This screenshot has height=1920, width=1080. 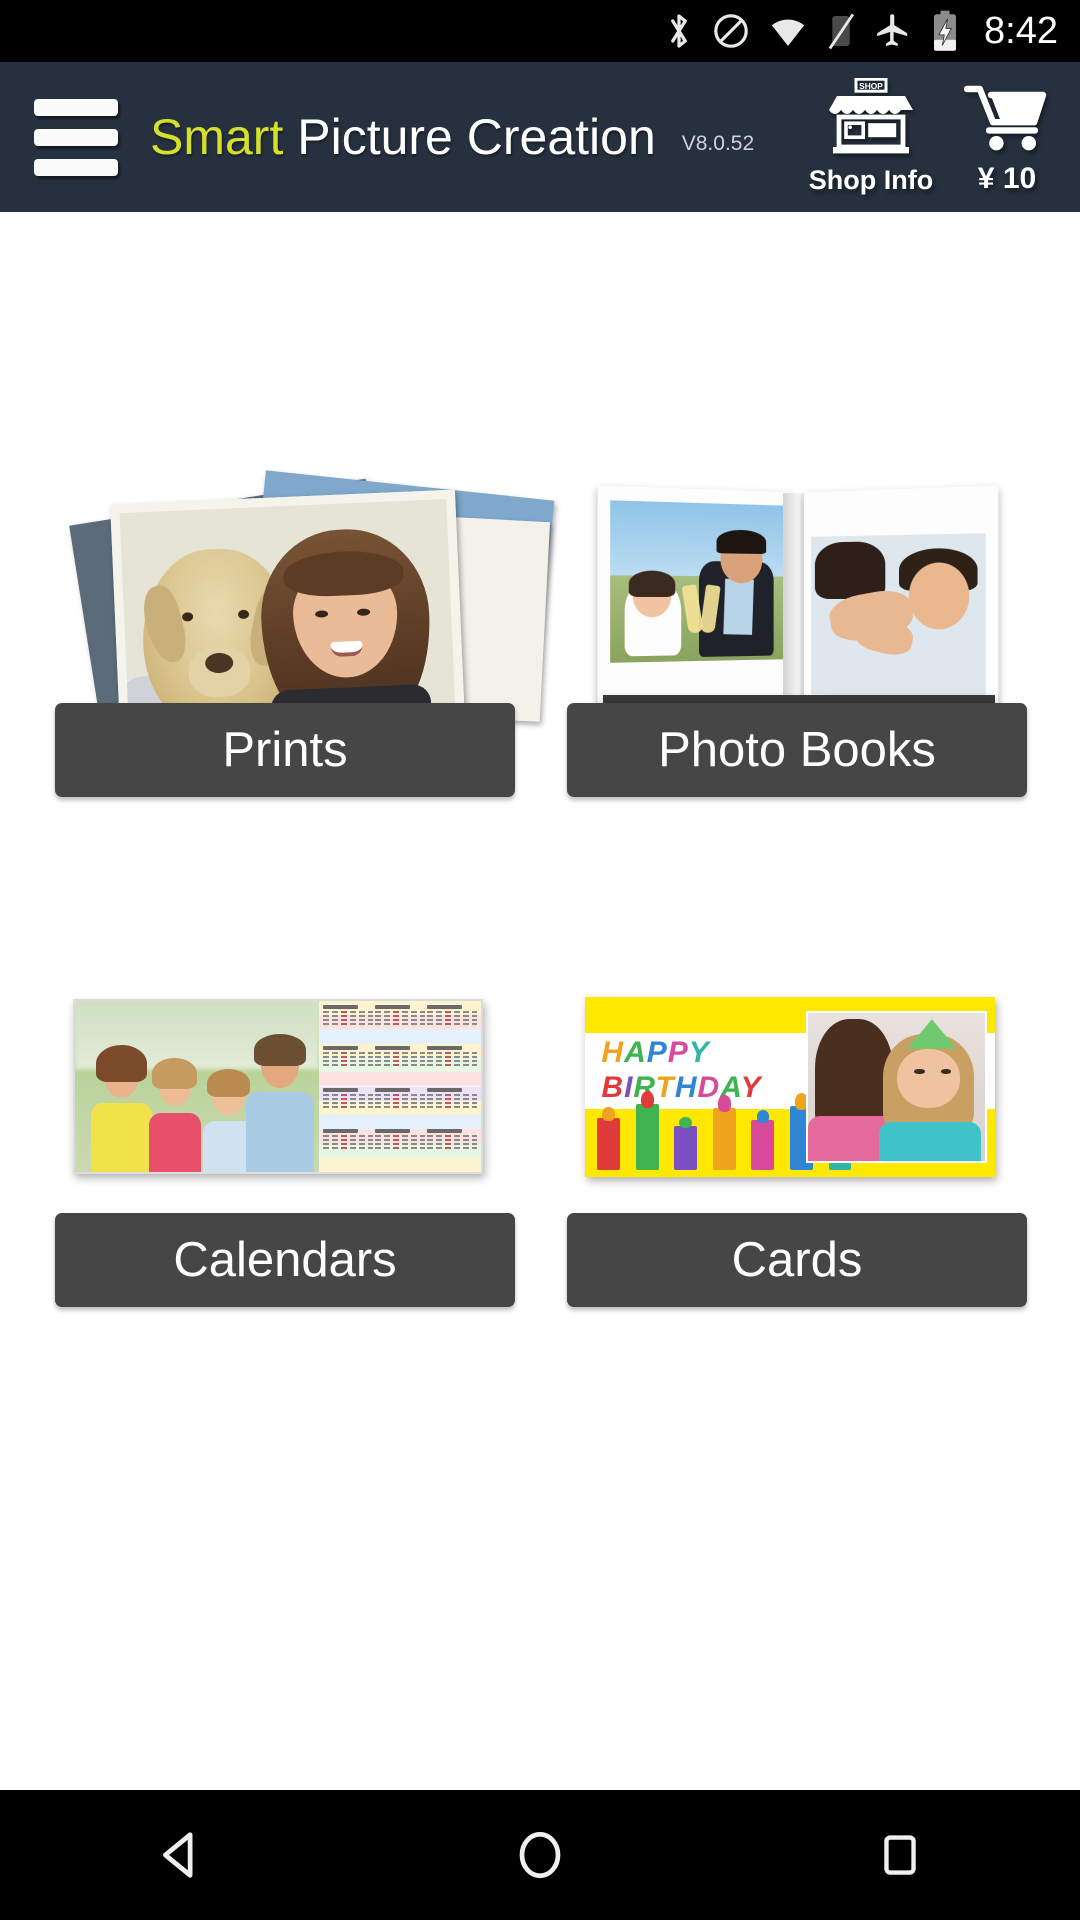 What do you see at coordinates (893, 31) in the screenshot?
I see `airplane-mode-icon` at bounding box center [893, 31].